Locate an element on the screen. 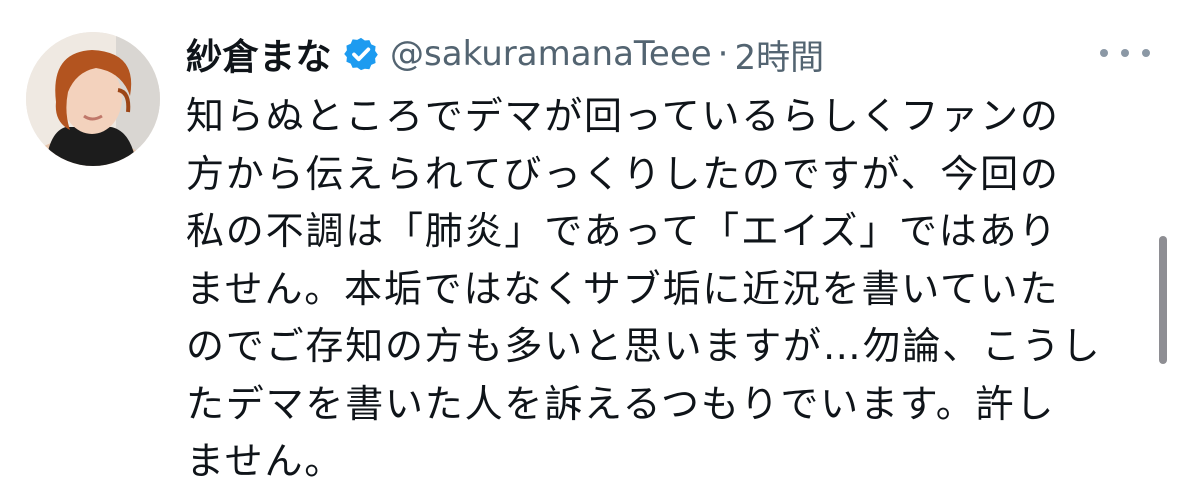  avatar is located at coordinates (93, 99).